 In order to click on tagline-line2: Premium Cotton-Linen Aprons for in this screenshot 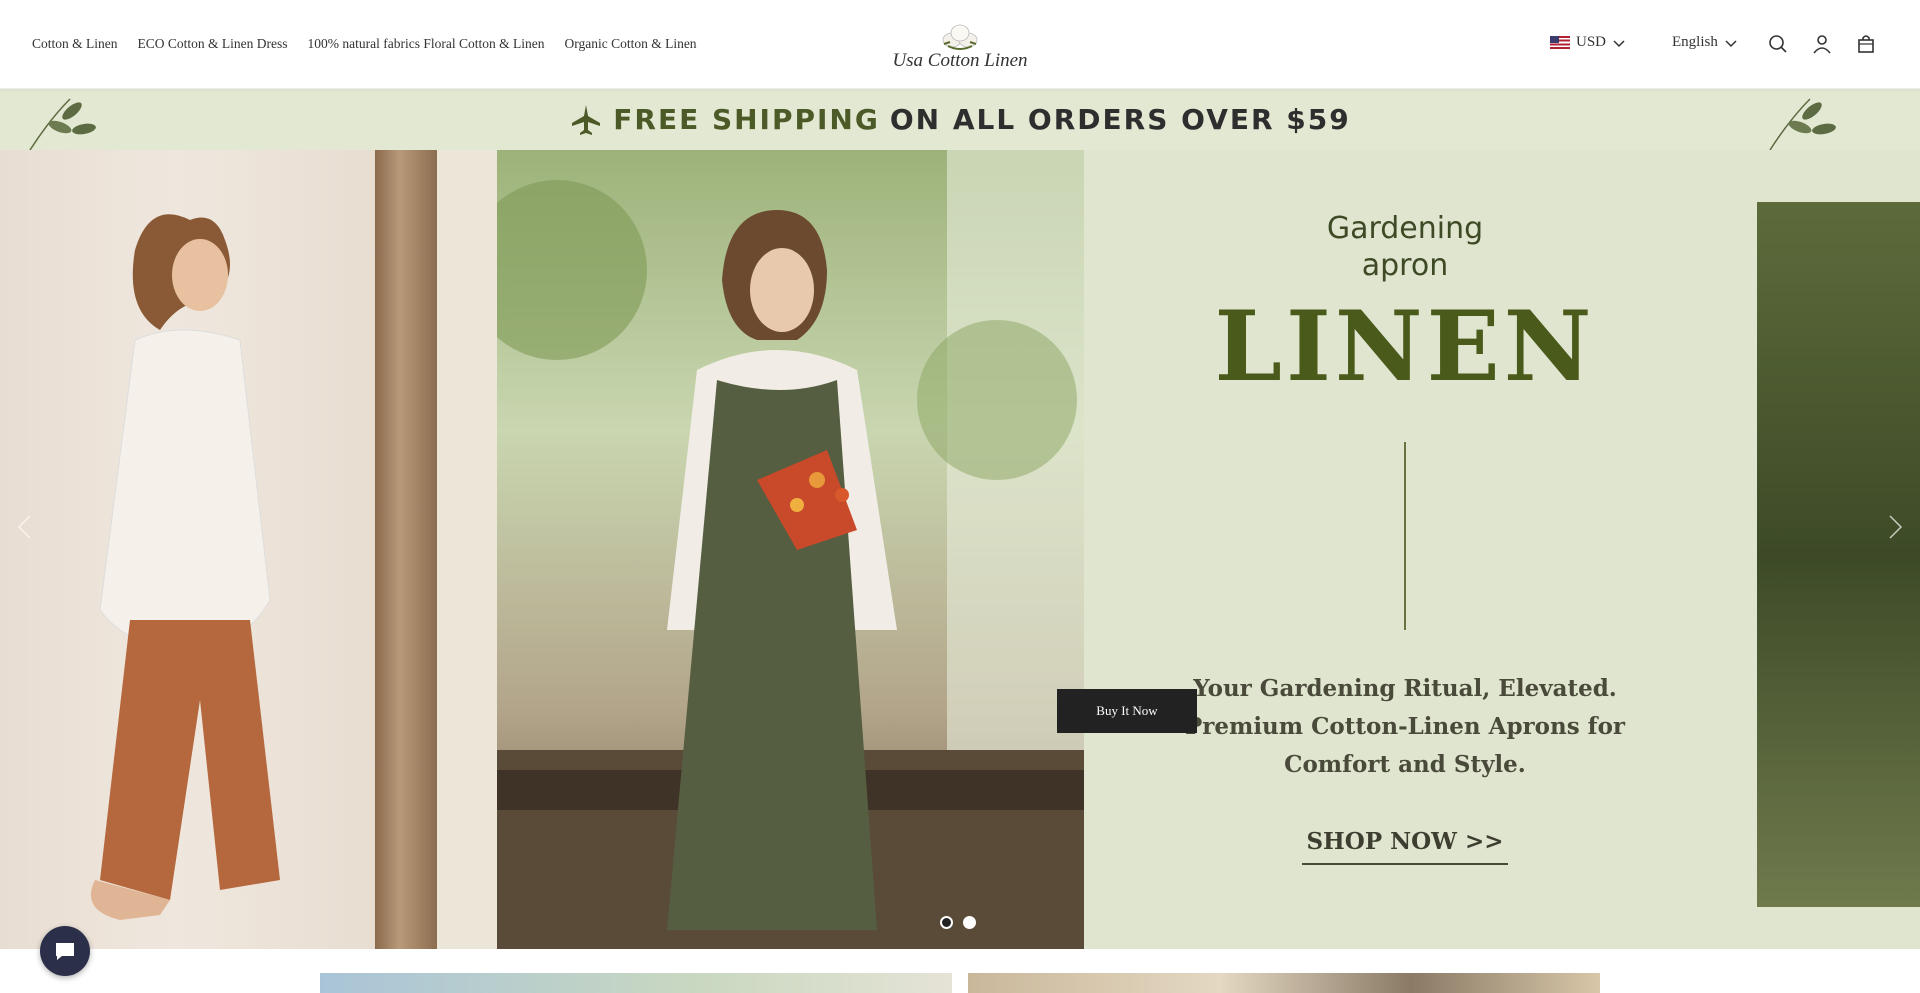, I will do `click(1405, 726)`.